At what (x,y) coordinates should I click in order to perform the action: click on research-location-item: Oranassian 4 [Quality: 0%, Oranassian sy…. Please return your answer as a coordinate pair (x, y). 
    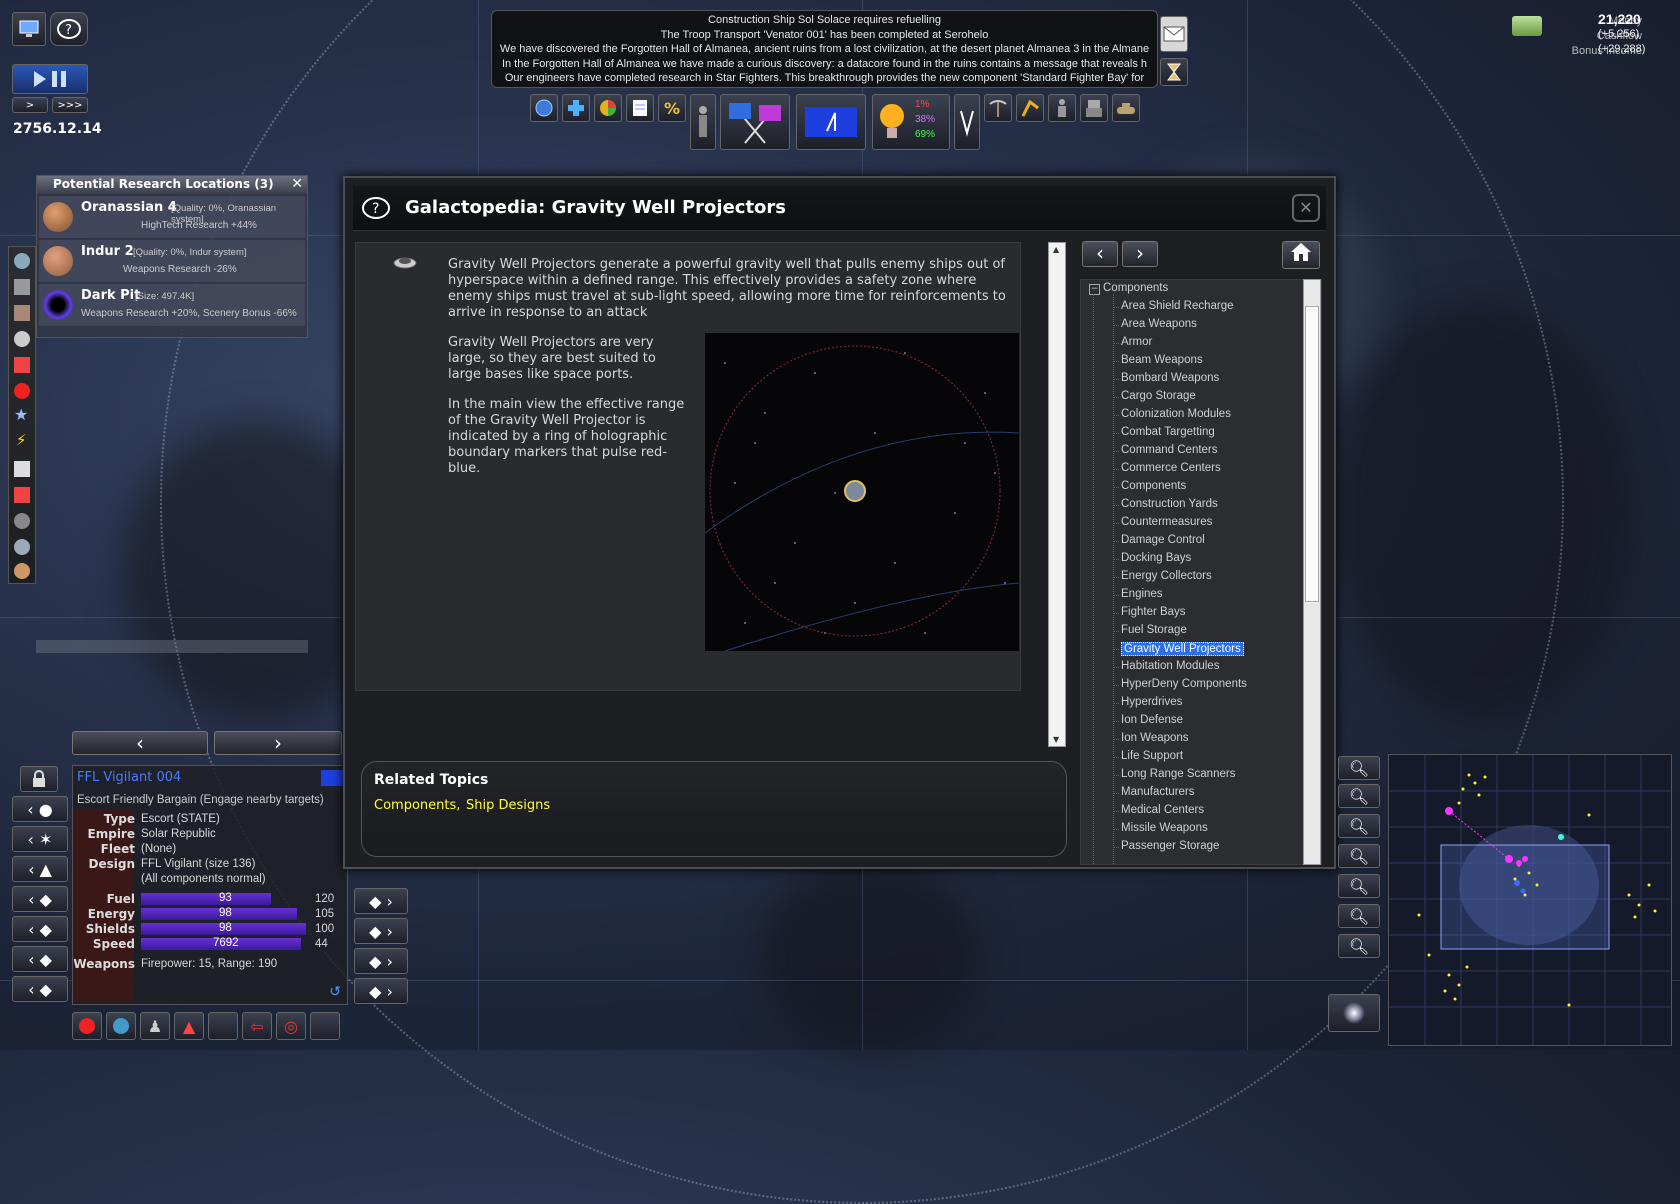
    Looking at the image, I should click on (172, 217).